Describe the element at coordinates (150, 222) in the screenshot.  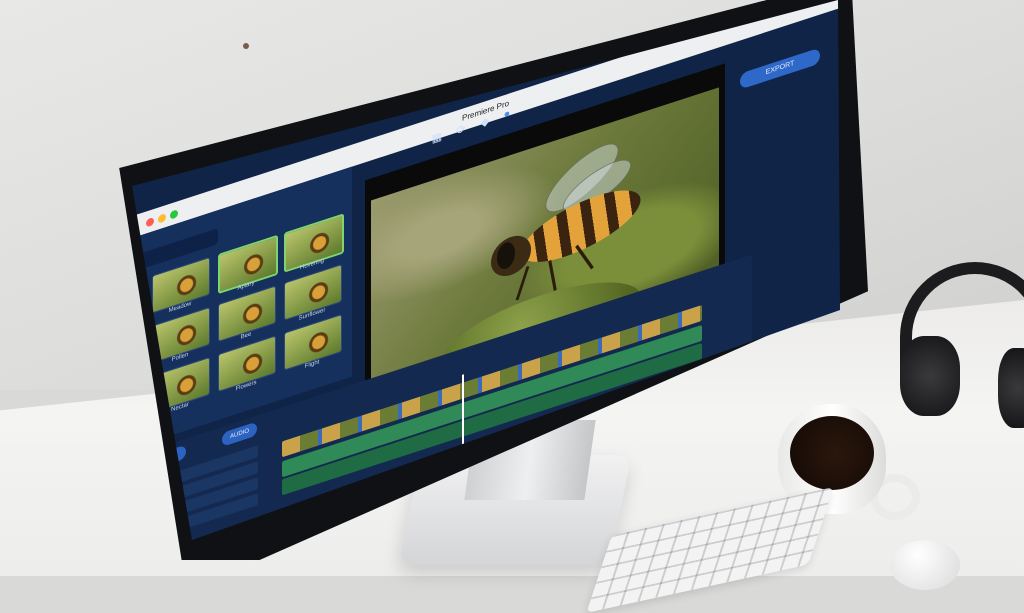
I see `close-window-button` at that location.